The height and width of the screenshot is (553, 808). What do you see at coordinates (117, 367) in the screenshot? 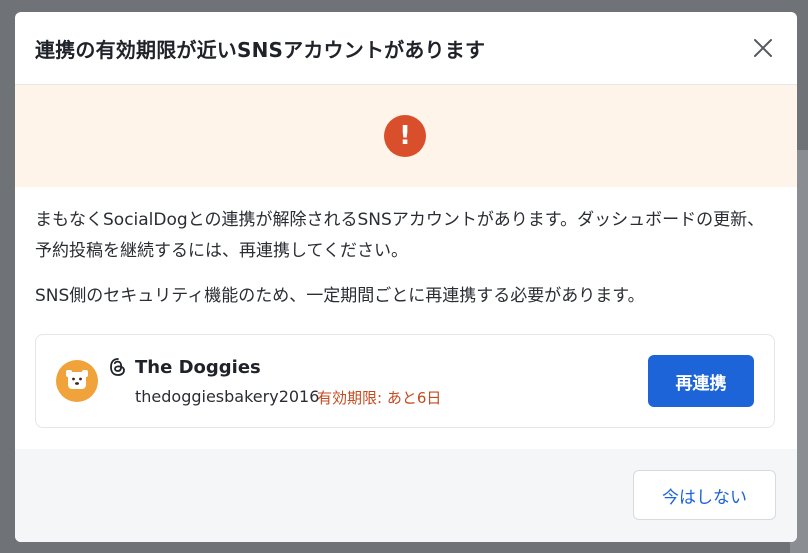
I see `threads-icon` at bounding box center [117, 367].